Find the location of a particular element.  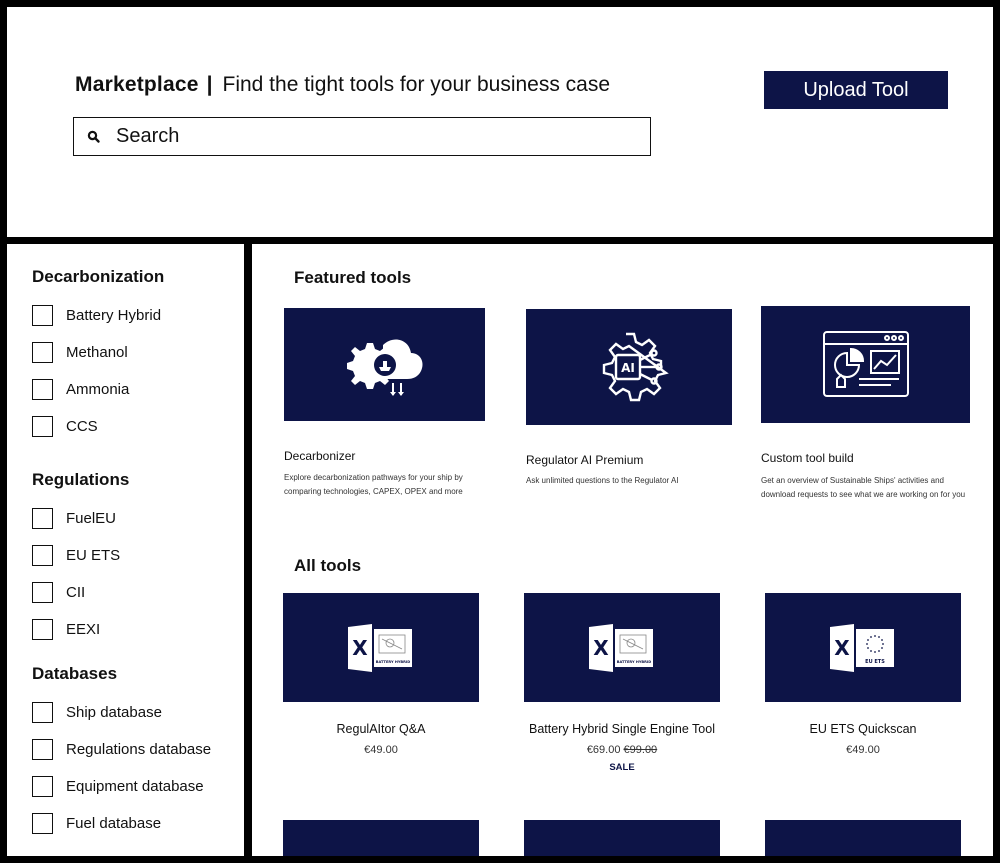

sale-badge: SALE is located at coordinates (622, 767).